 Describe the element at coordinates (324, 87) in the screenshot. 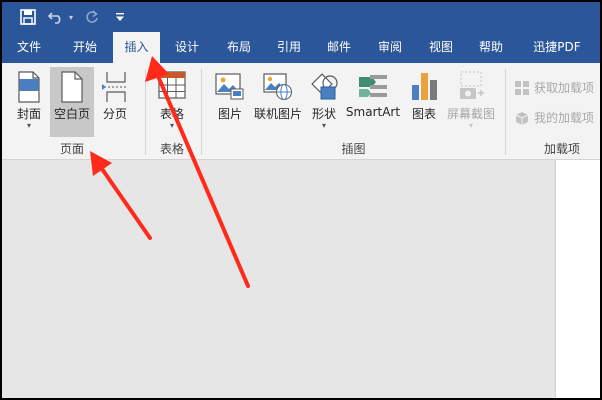

I see `shapes-icon` at that location.